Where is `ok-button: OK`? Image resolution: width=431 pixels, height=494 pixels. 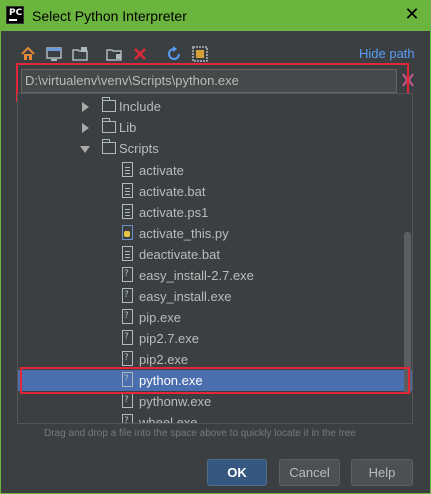 ok-button: OK is located at coordinates (237, 472).